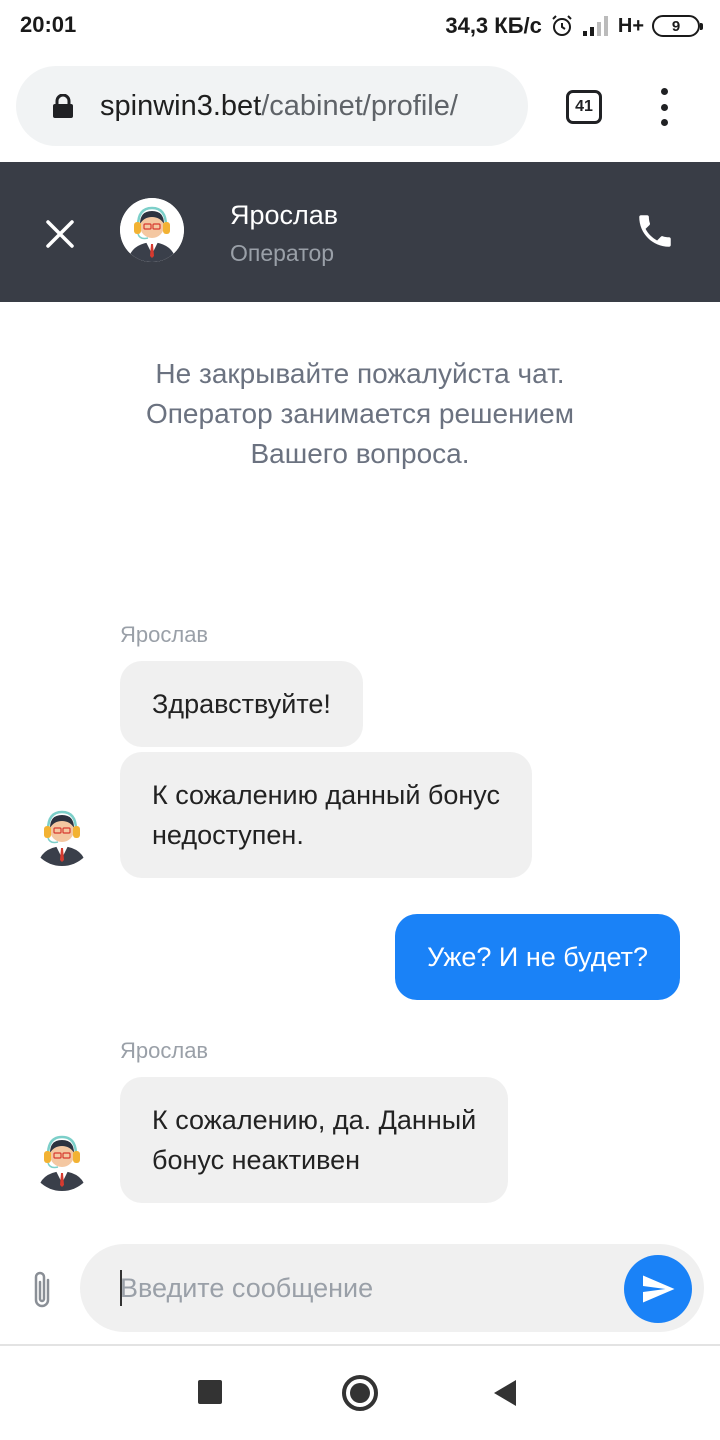 This screenshot has height=1440, width=720. Describe the element at coordinates (562, 25) in the screenshot. I see `alarm-icon` at that location.